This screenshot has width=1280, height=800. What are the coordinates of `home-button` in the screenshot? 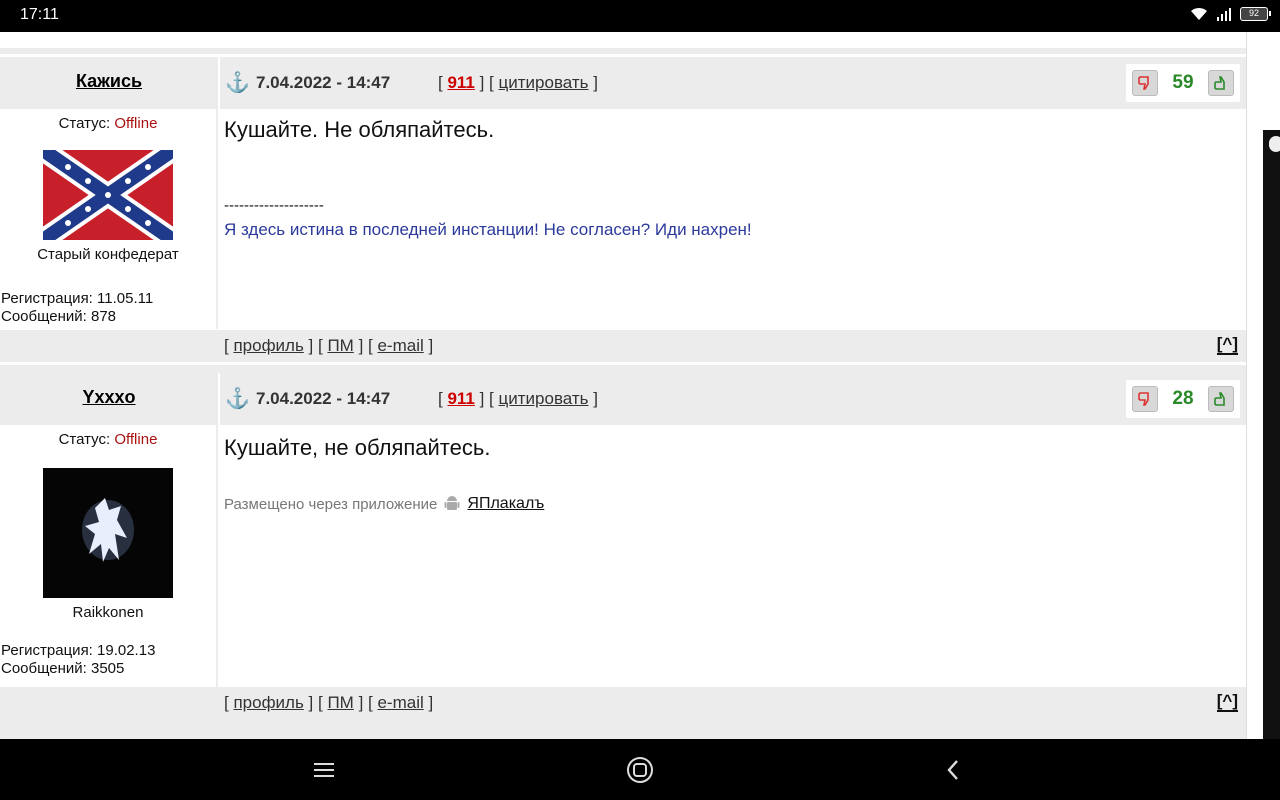 It's located at (640, 770).